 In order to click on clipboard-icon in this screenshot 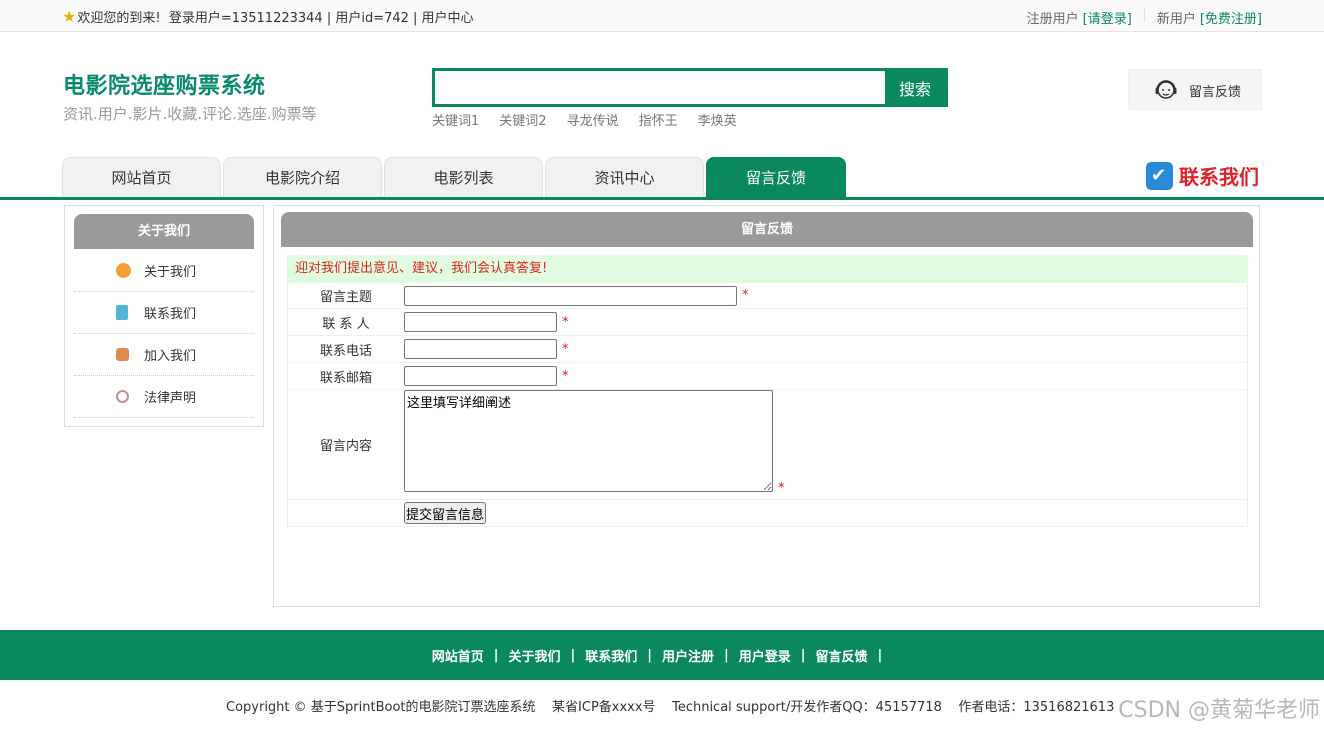, I will do `click(122, 312)`.